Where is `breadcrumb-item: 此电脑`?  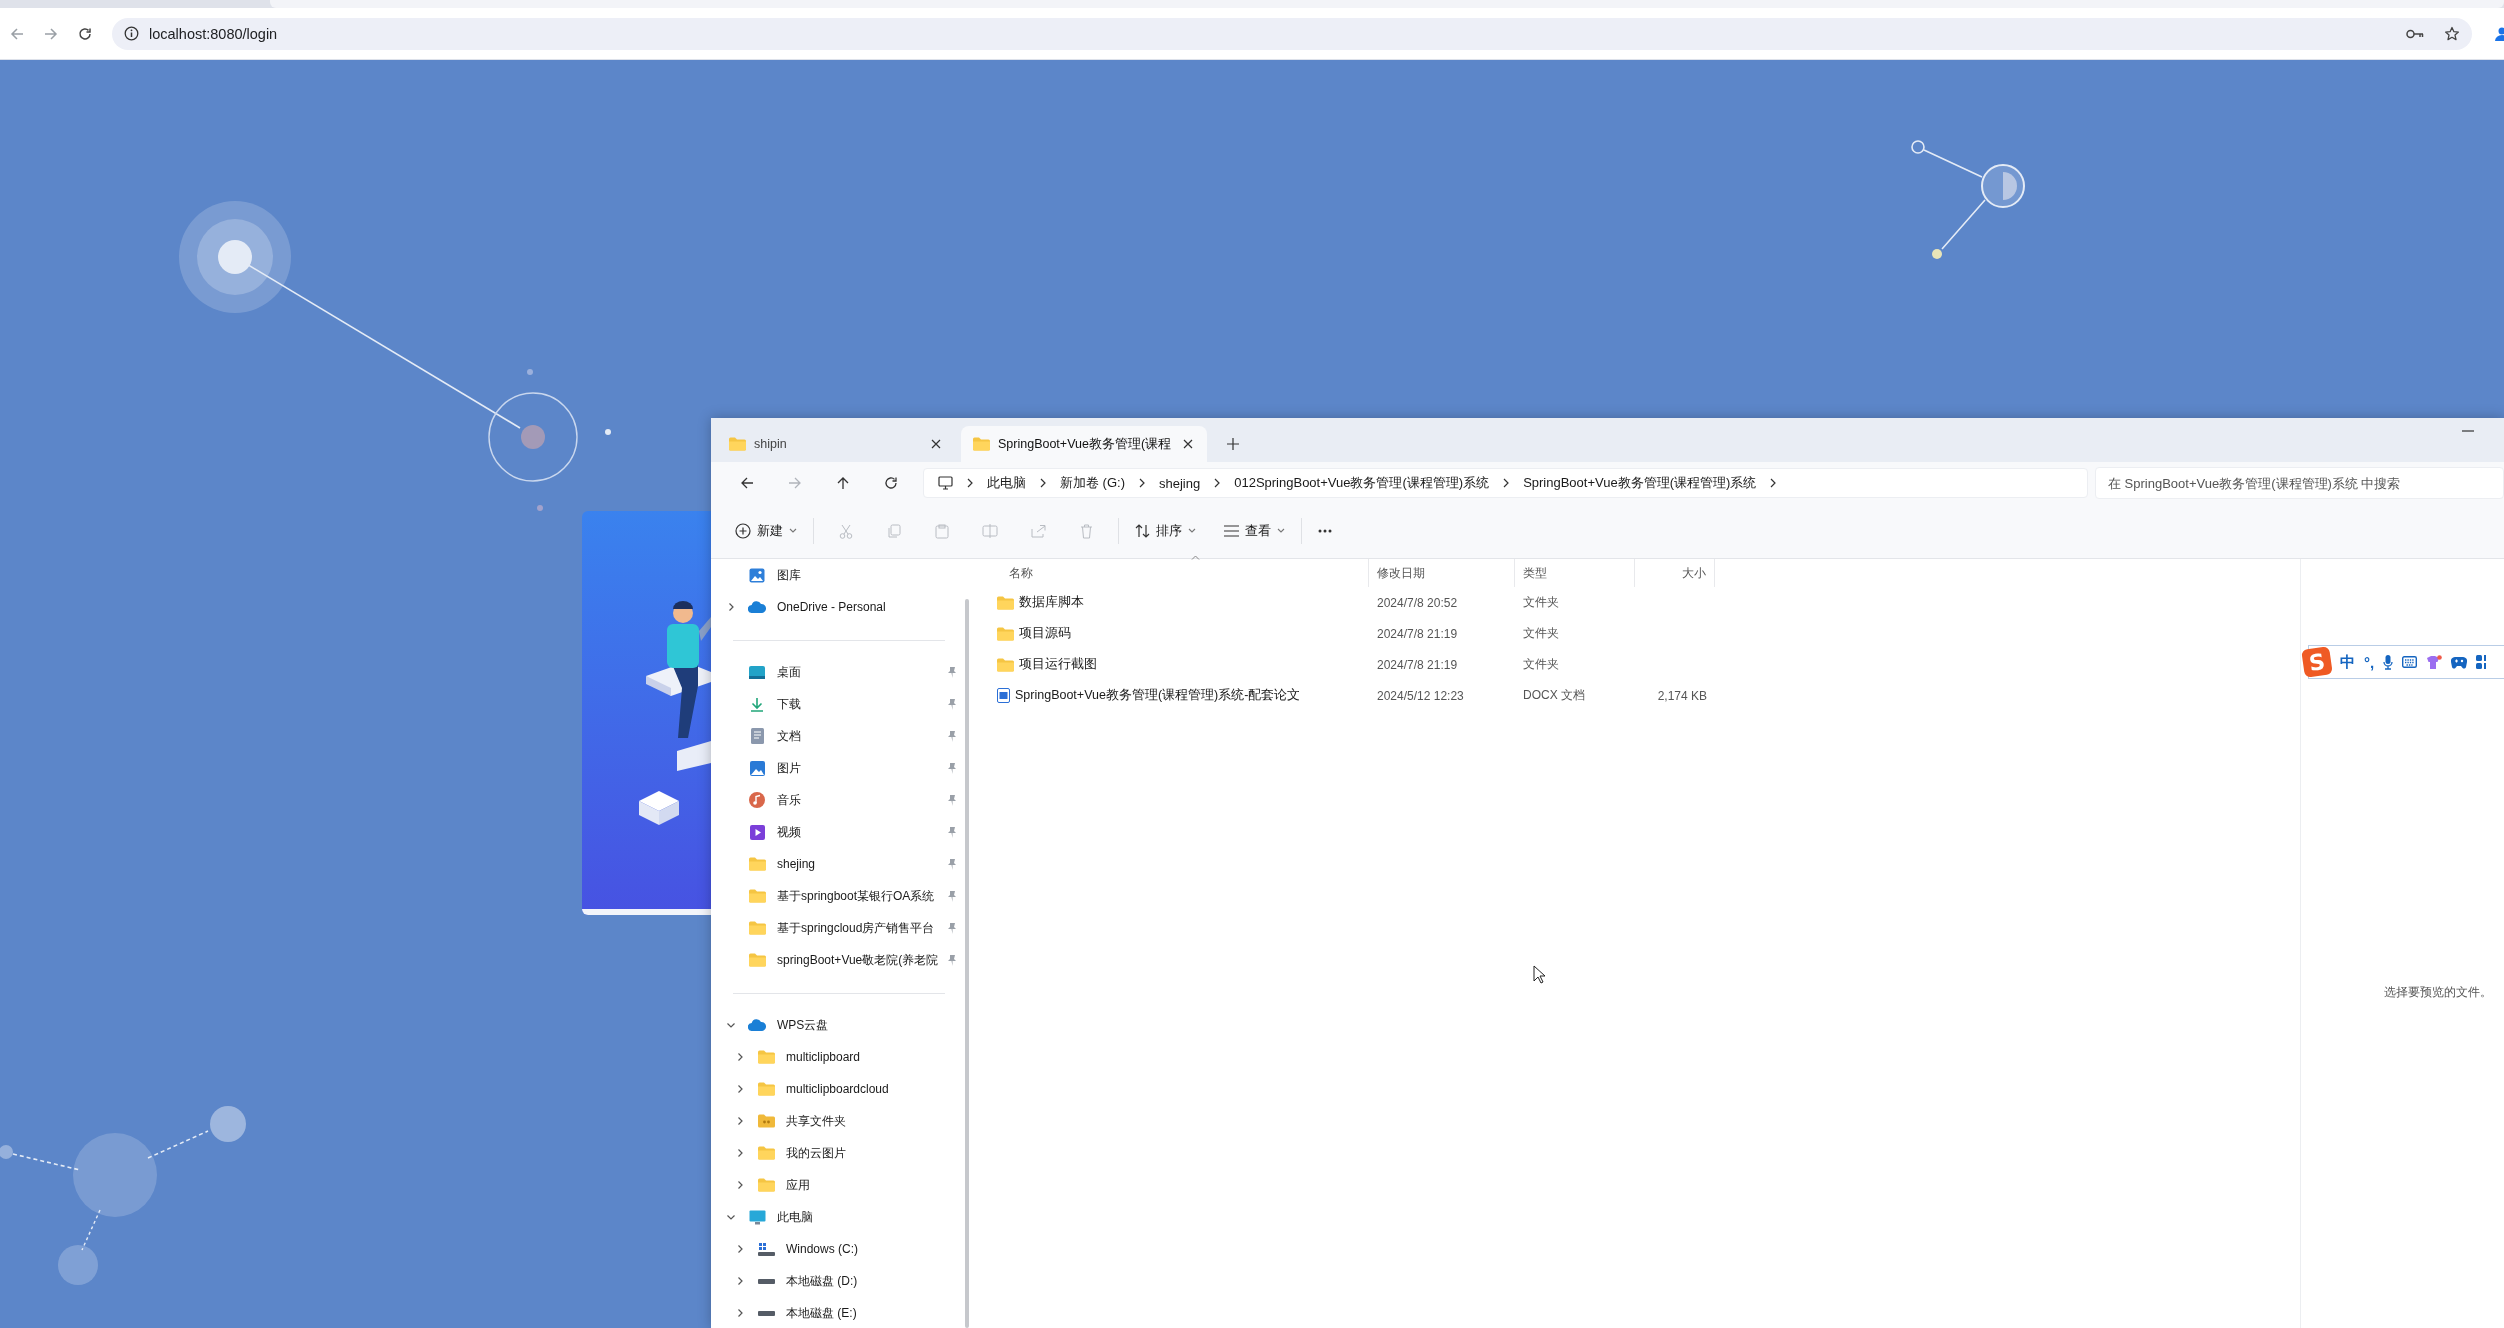
breadcrumb-item: 此电脑 is located at coordinates (1006, 483).